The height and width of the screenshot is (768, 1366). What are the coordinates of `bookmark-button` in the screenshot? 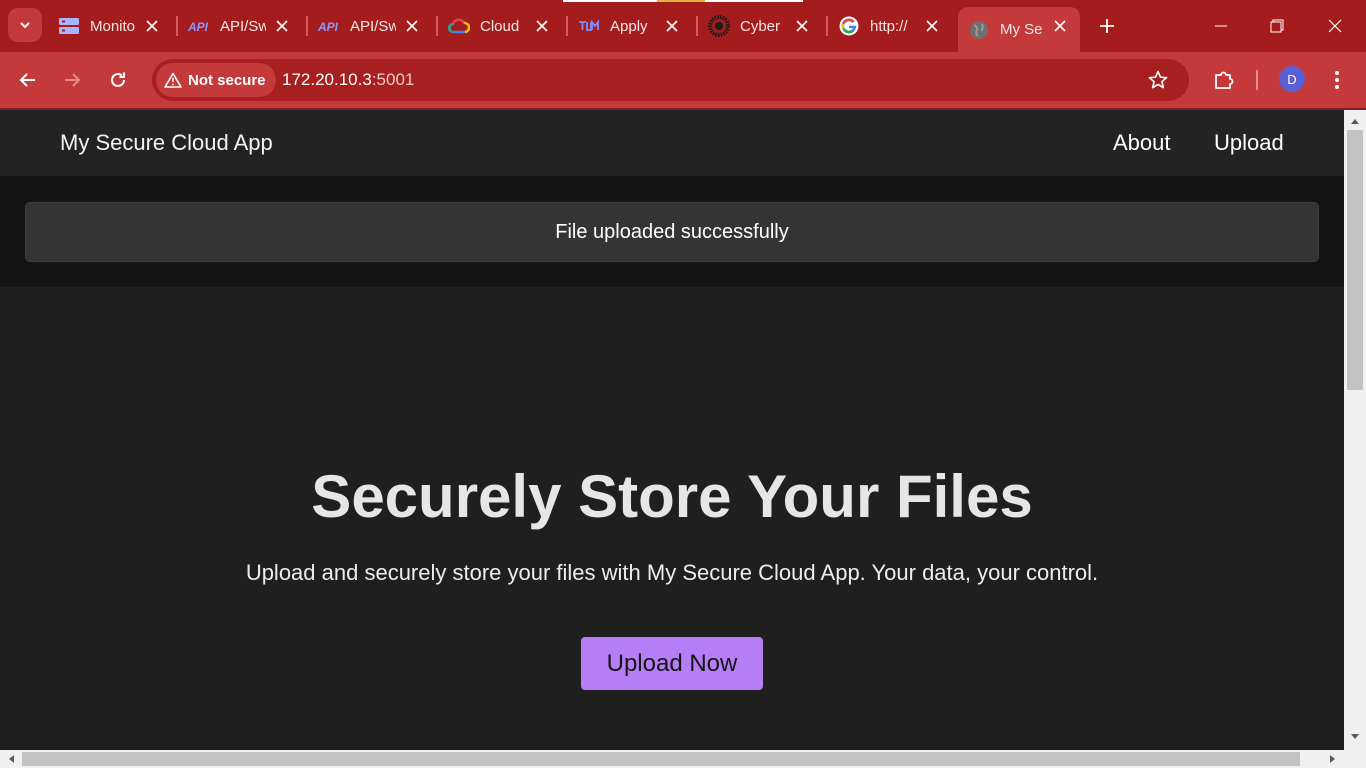 It's located at (1158, 80).